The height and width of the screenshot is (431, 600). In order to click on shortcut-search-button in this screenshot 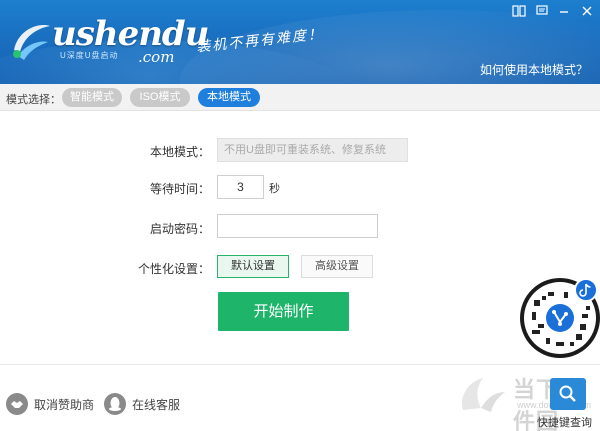, I will do `click(568, 394)`.